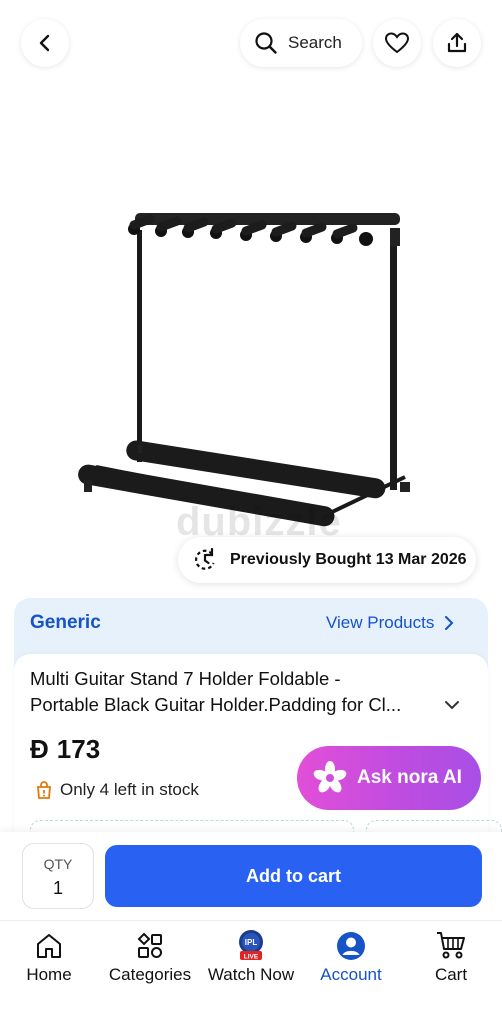 Image resolution: width=502 pixels, height=1024 pixels. I want to click on expand-title-icon, so click(452, 705).